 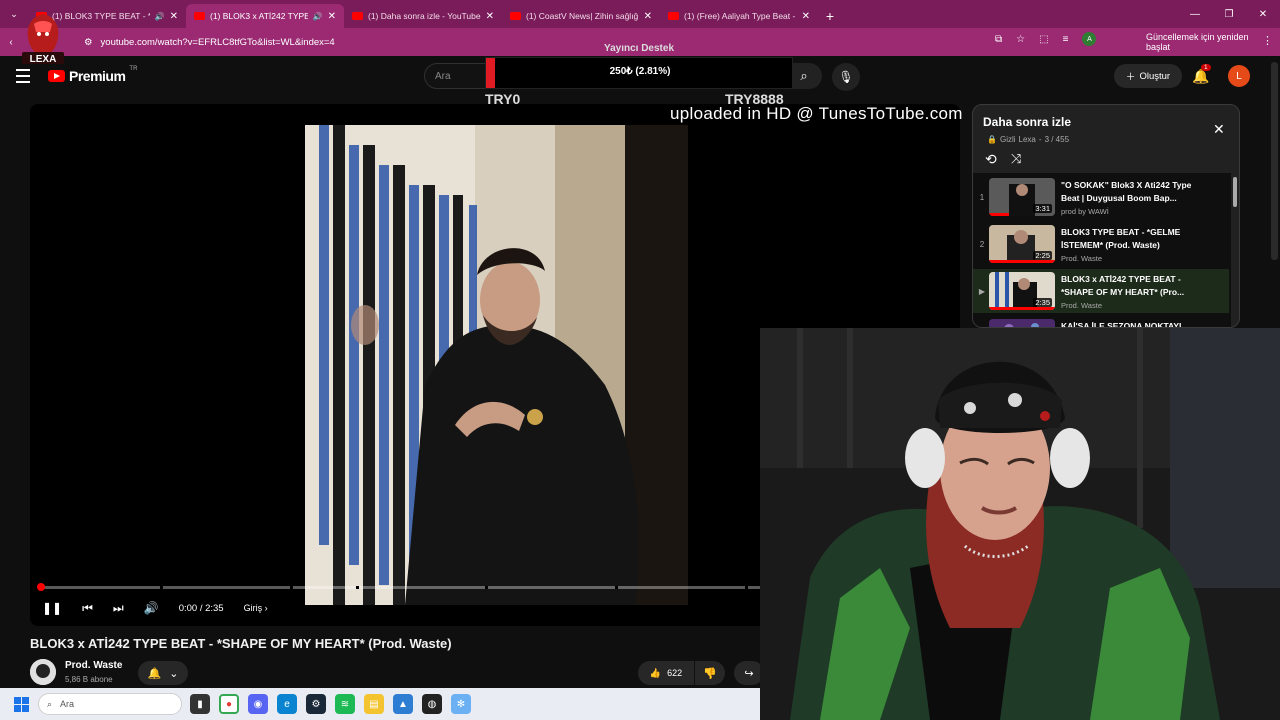 What do you see at coordinates (89, 679) in the screenshot?
I see `subscriber-count: 5,86 B abone` at bounding box center [89, 679].